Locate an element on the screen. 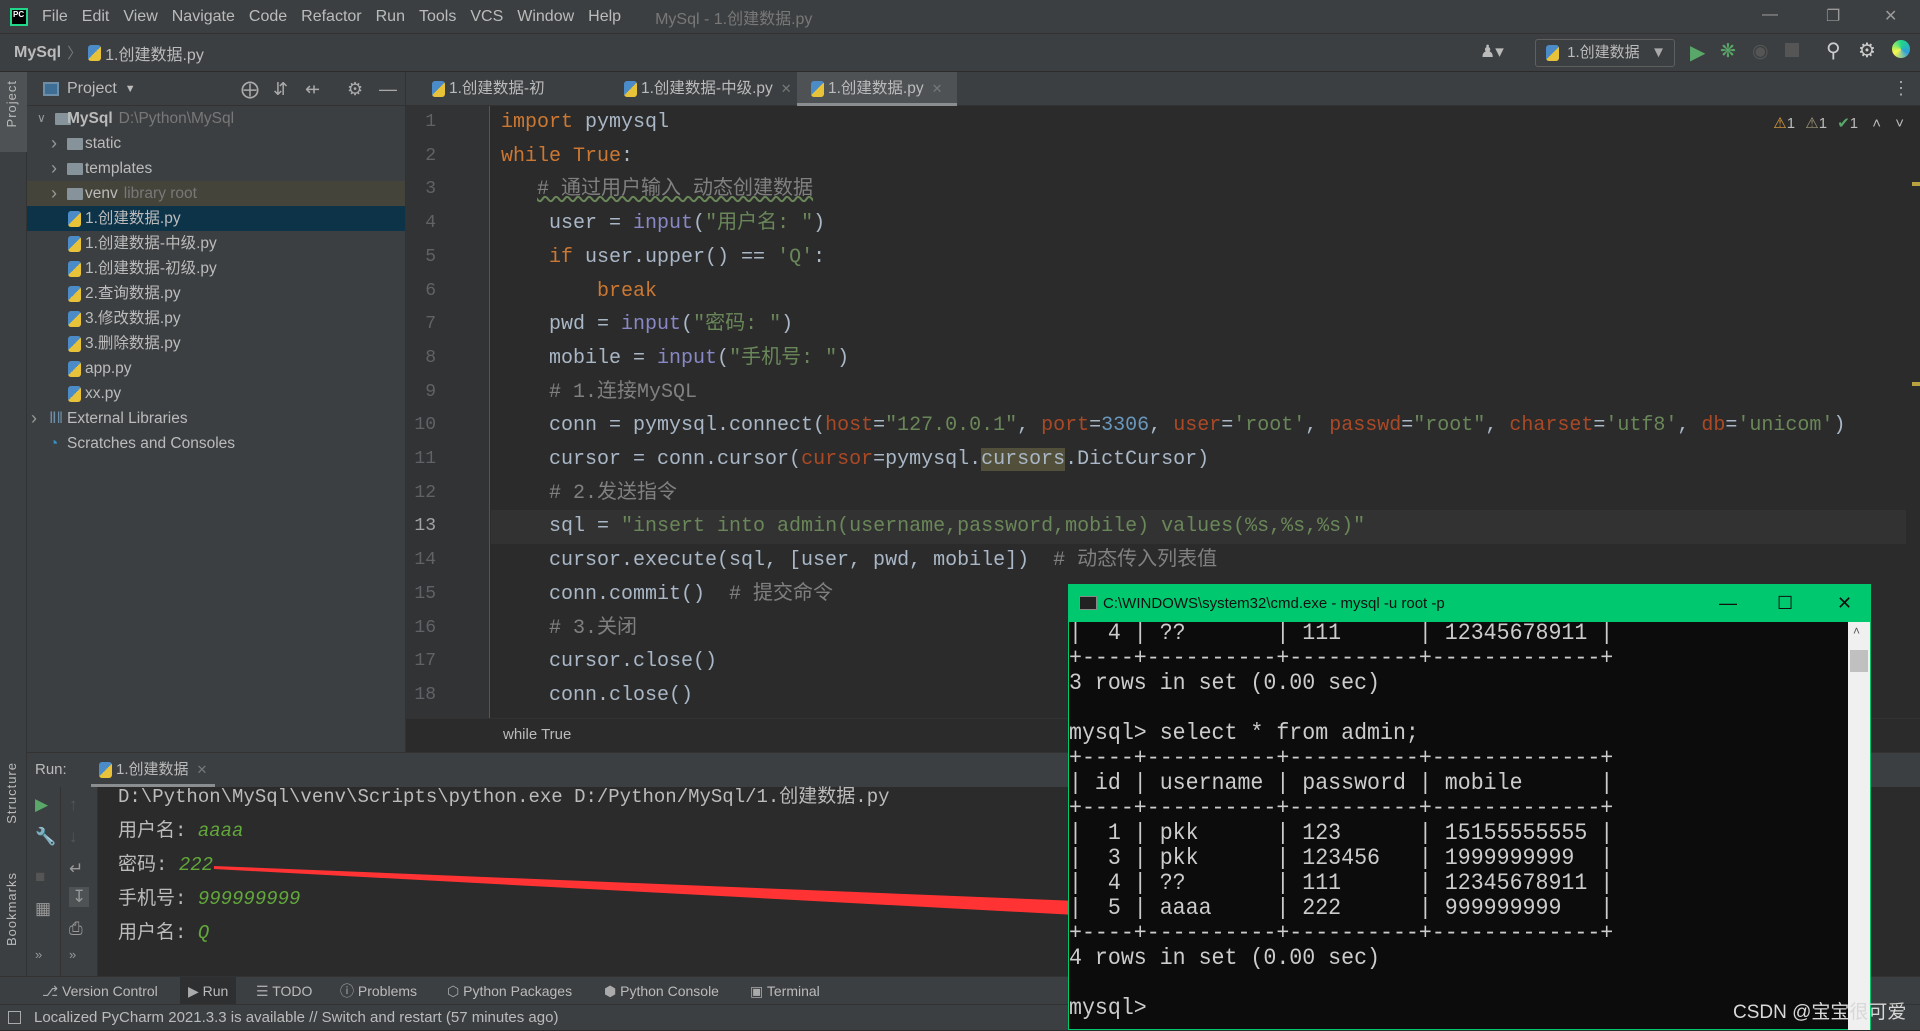 The height and width of the screenshot is (1031, 1920). layout-icon: ▦ is located at coordinates (43, 909).